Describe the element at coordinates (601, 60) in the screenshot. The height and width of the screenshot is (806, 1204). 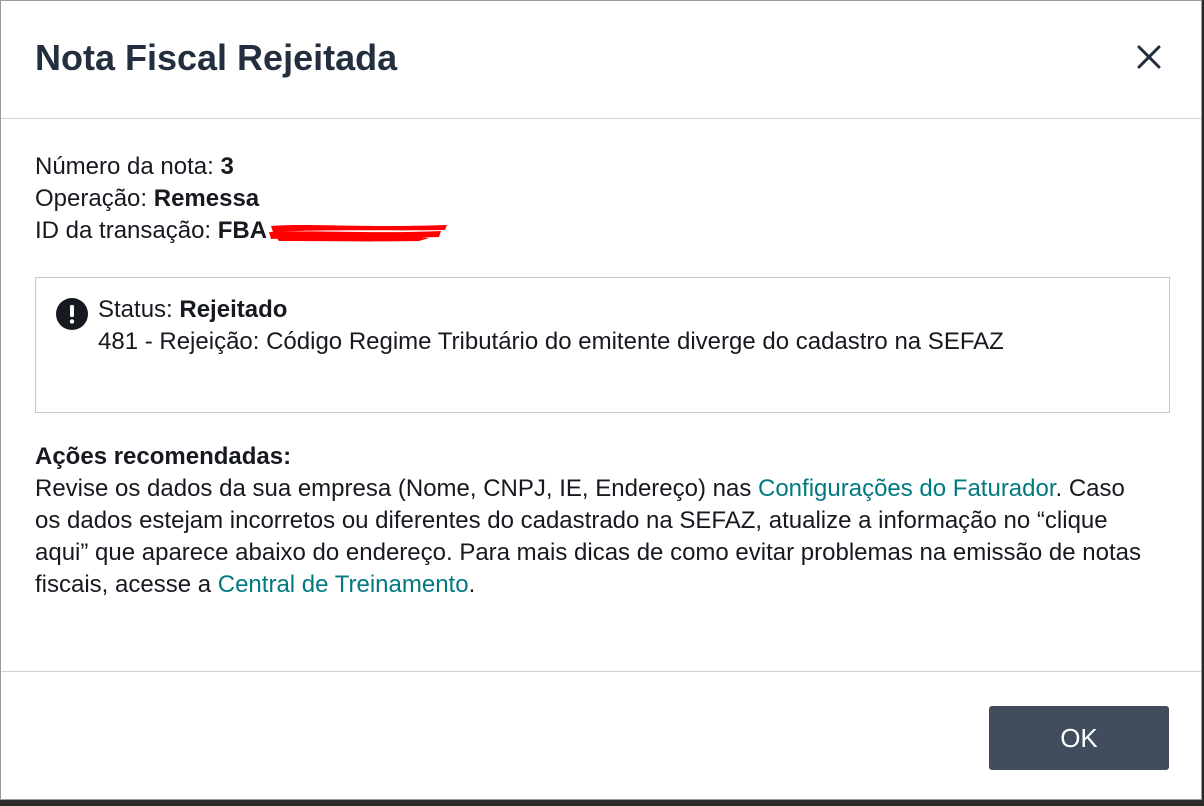
I see `modal-header: Nota Fiscal Rejeitada` at that location.